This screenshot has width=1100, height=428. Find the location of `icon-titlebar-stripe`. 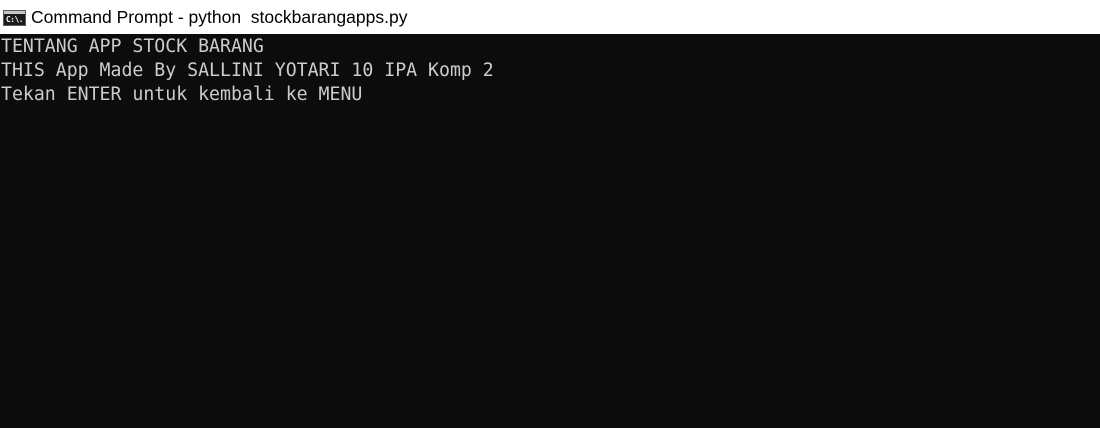

icon-titlebar-stripe is located at coordinates (14, 12).